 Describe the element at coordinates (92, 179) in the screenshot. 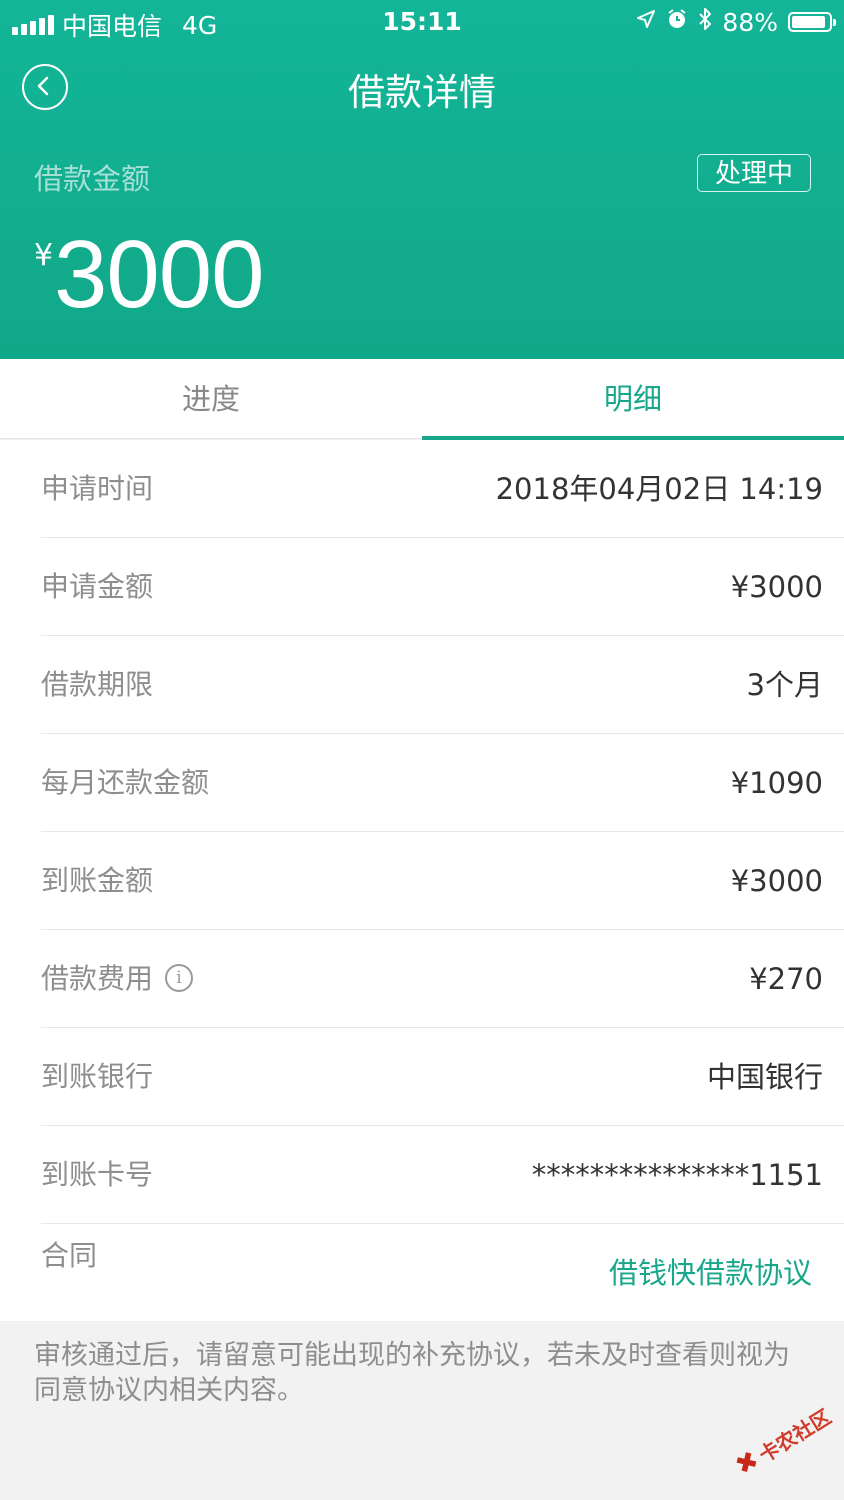

I see `loan-amount-label: 借款金额` at that location.